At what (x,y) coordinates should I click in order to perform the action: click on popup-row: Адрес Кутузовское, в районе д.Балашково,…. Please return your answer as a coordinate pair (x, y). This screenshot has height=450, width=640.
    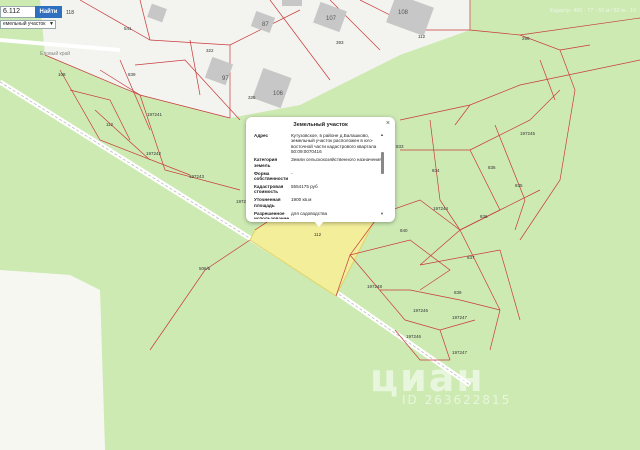
    Looking at the image, I should click on (319, 144).